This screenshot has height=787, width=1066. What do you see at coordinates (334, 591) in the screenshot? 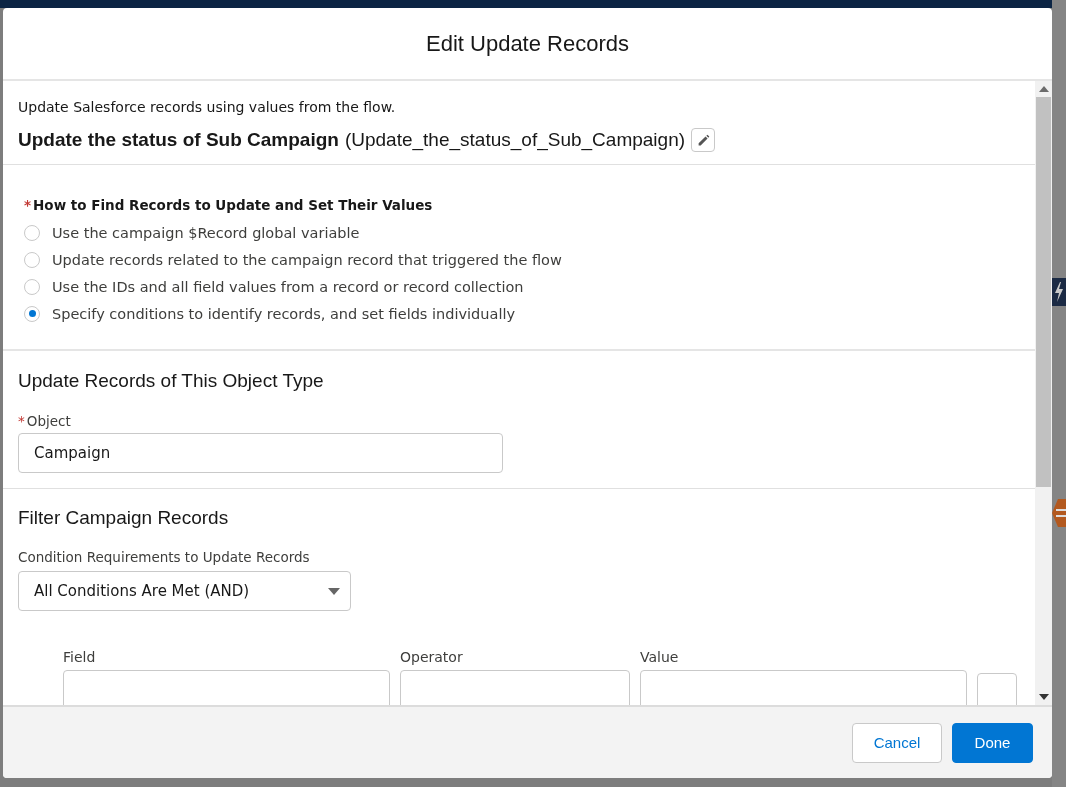
I see `caret-icon` at bounding box center [334, 591].